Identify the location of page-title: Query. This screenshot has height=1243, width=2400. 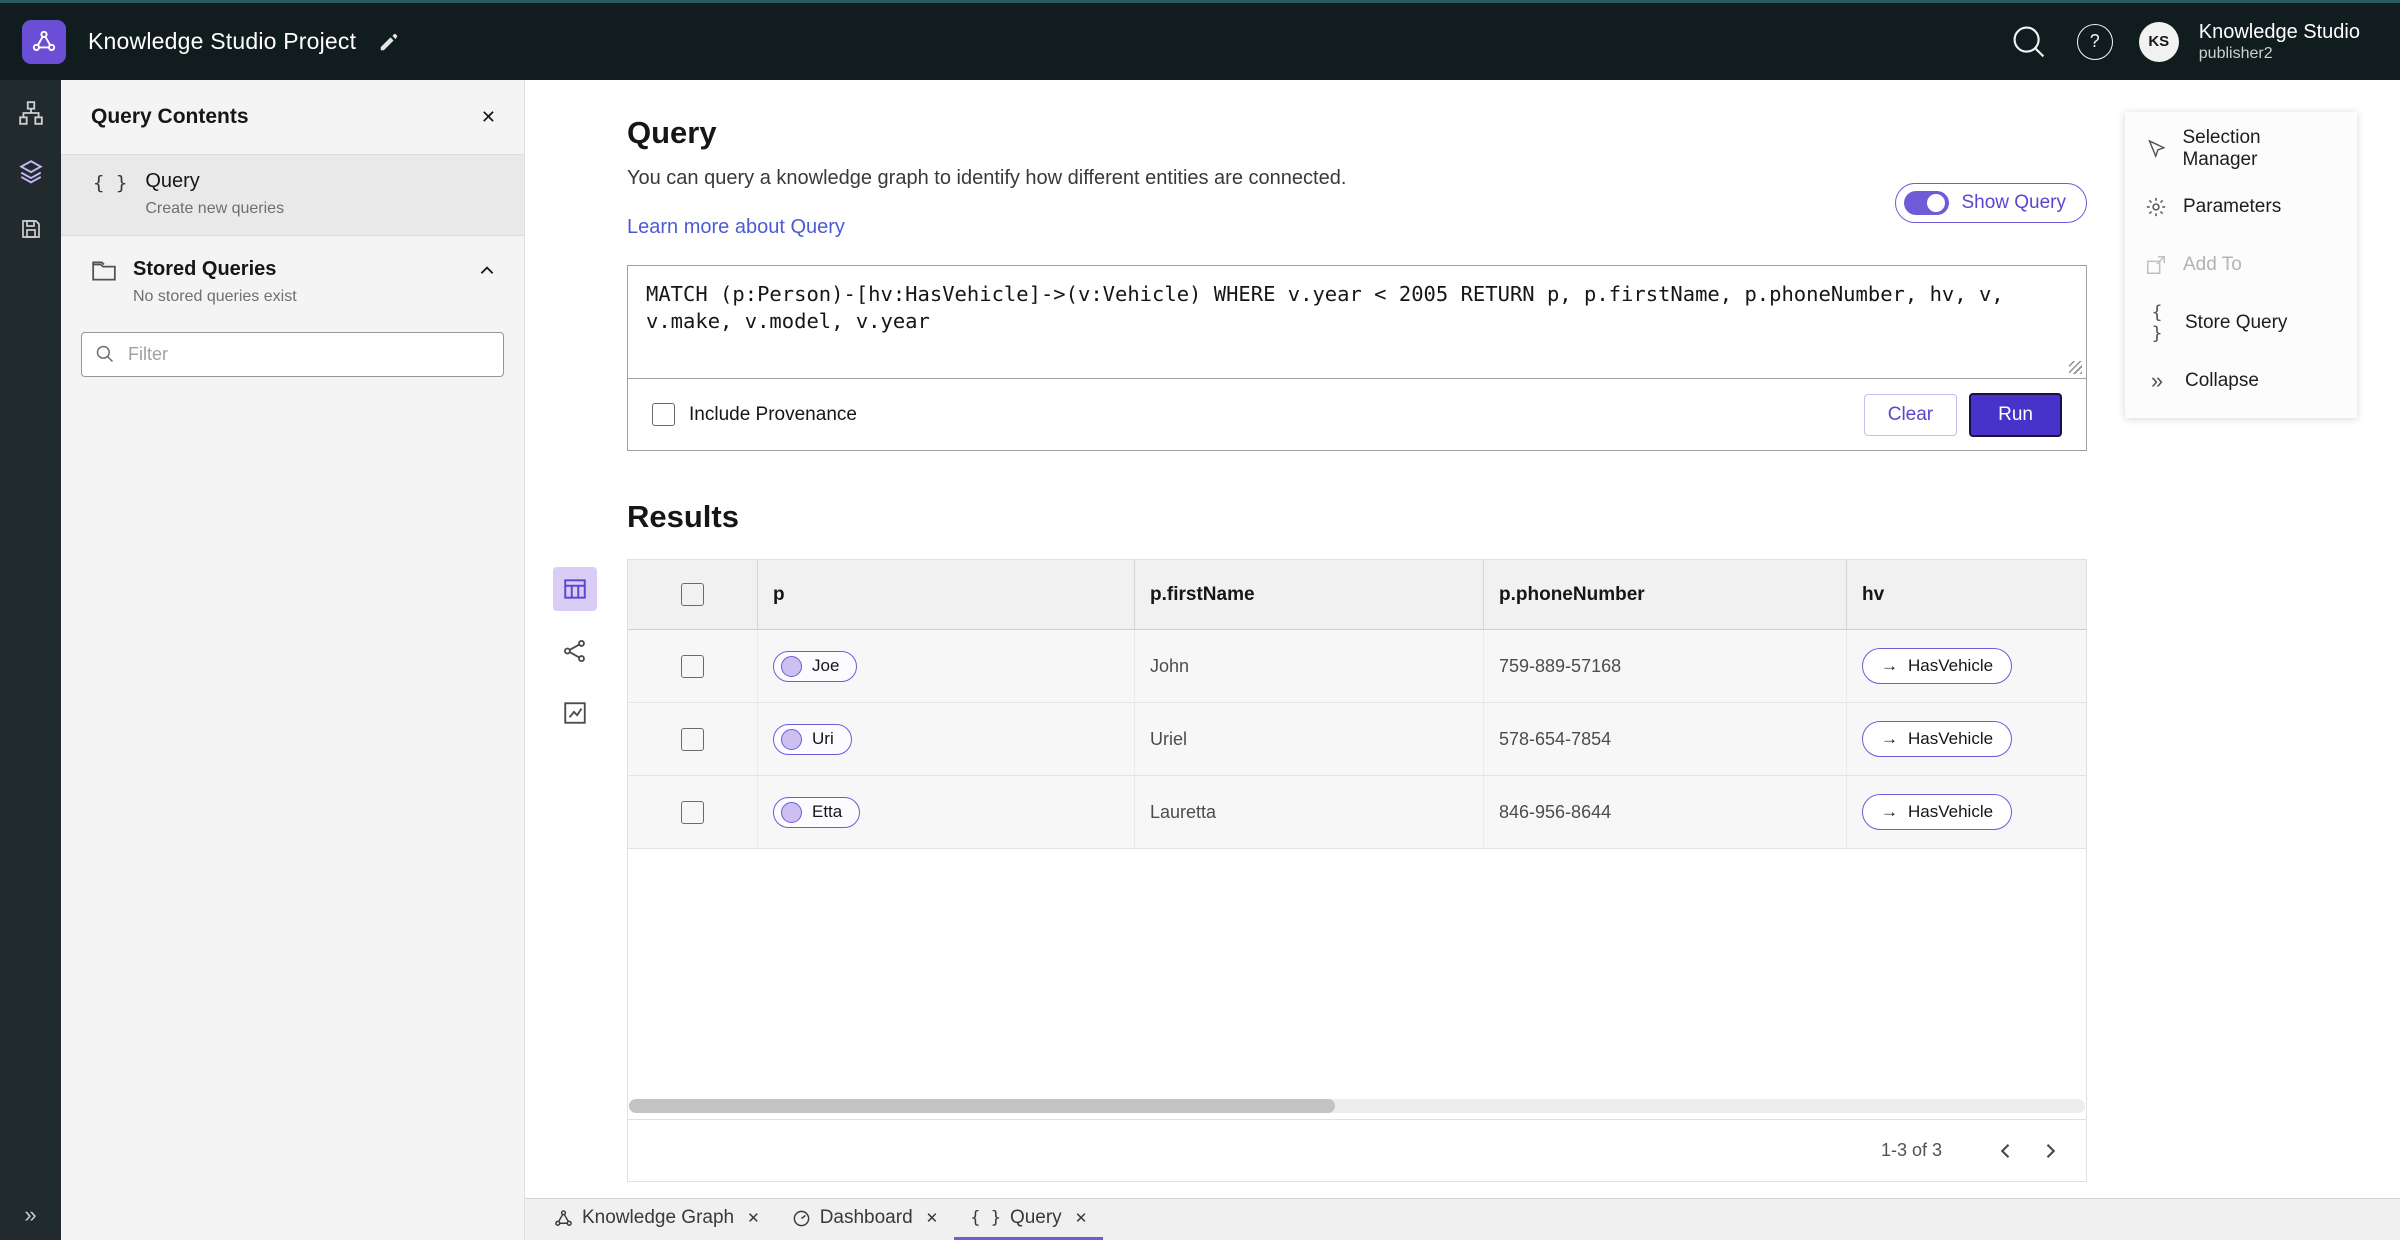
(672, 132).